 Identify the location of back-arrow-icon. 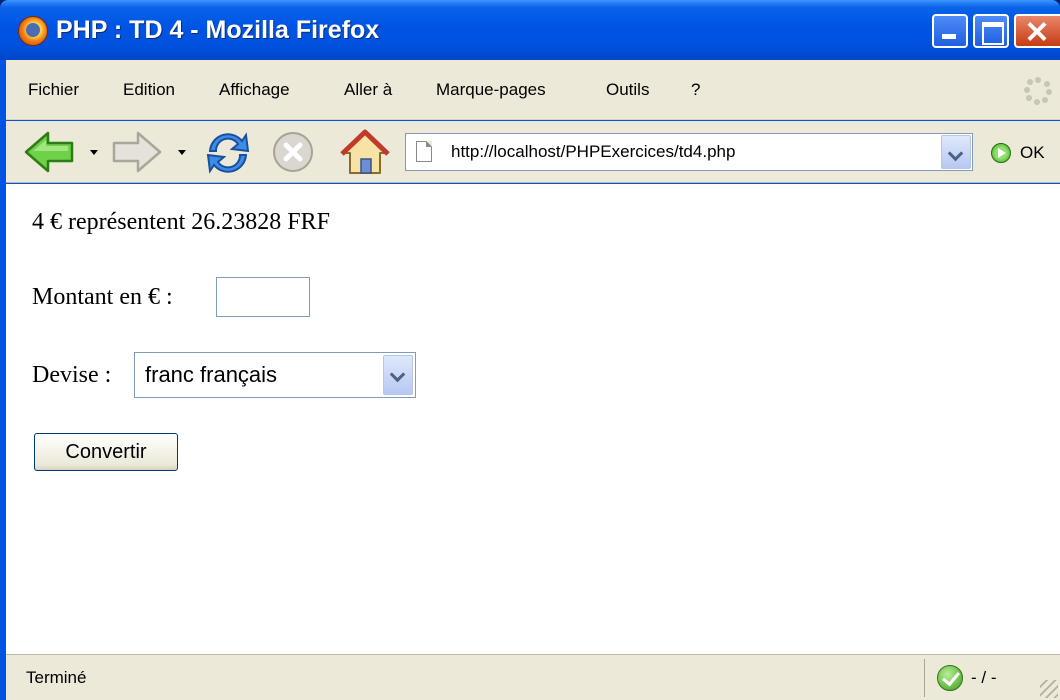
(50, 152).